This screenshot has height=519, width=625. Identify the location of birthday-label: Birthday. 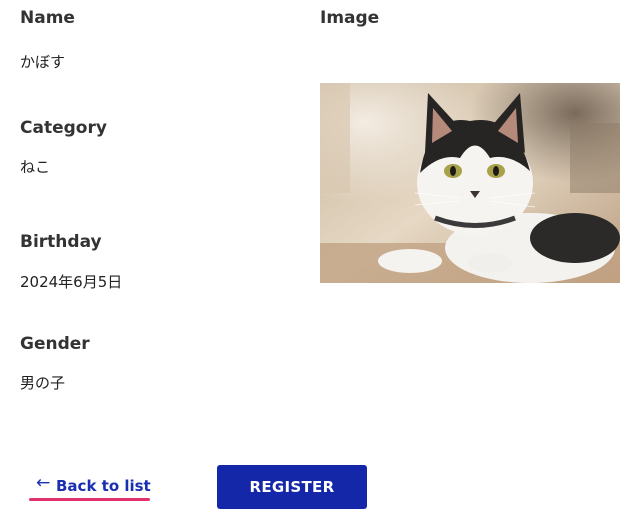
(61, 242).